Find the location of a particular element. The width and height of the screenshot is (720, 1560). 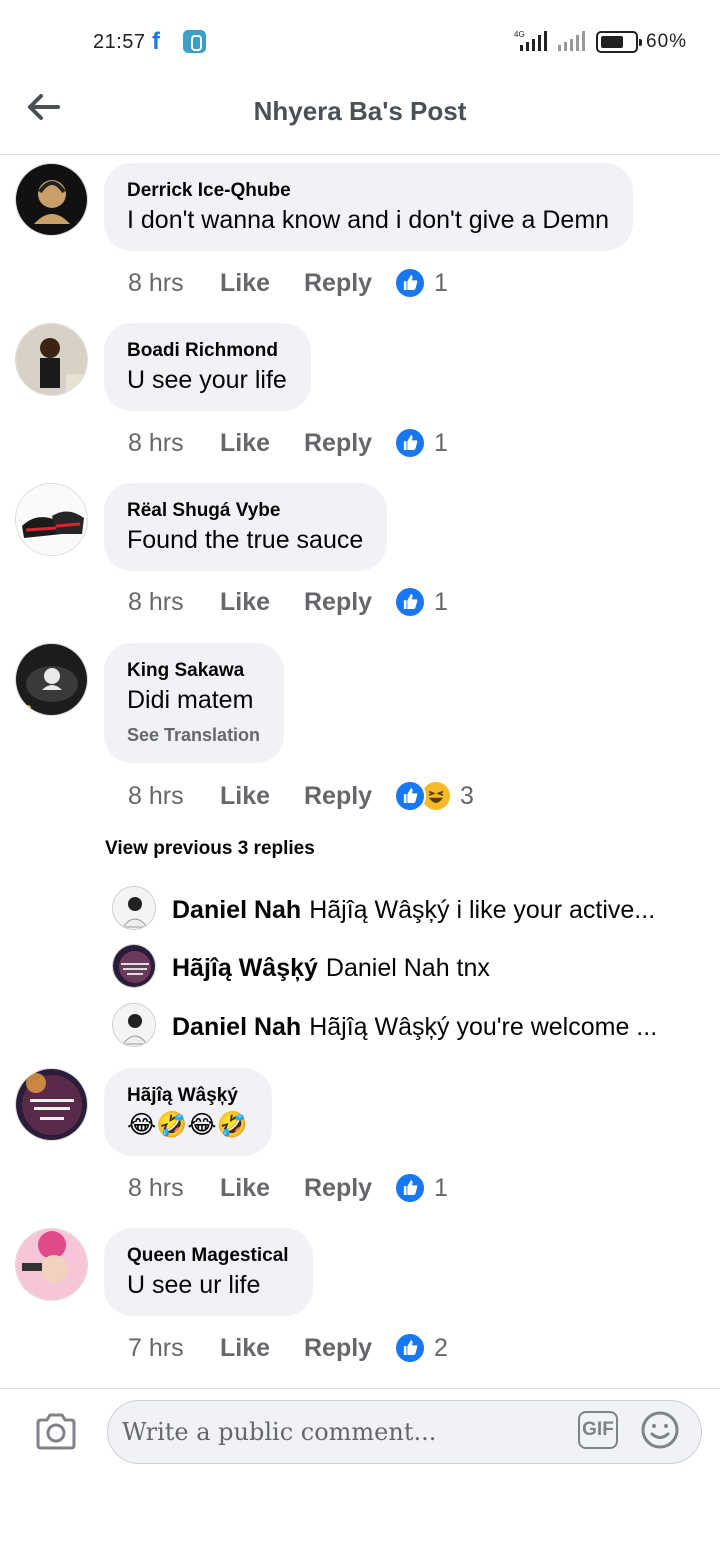

battery-icon is located at coordinates (619, 42).